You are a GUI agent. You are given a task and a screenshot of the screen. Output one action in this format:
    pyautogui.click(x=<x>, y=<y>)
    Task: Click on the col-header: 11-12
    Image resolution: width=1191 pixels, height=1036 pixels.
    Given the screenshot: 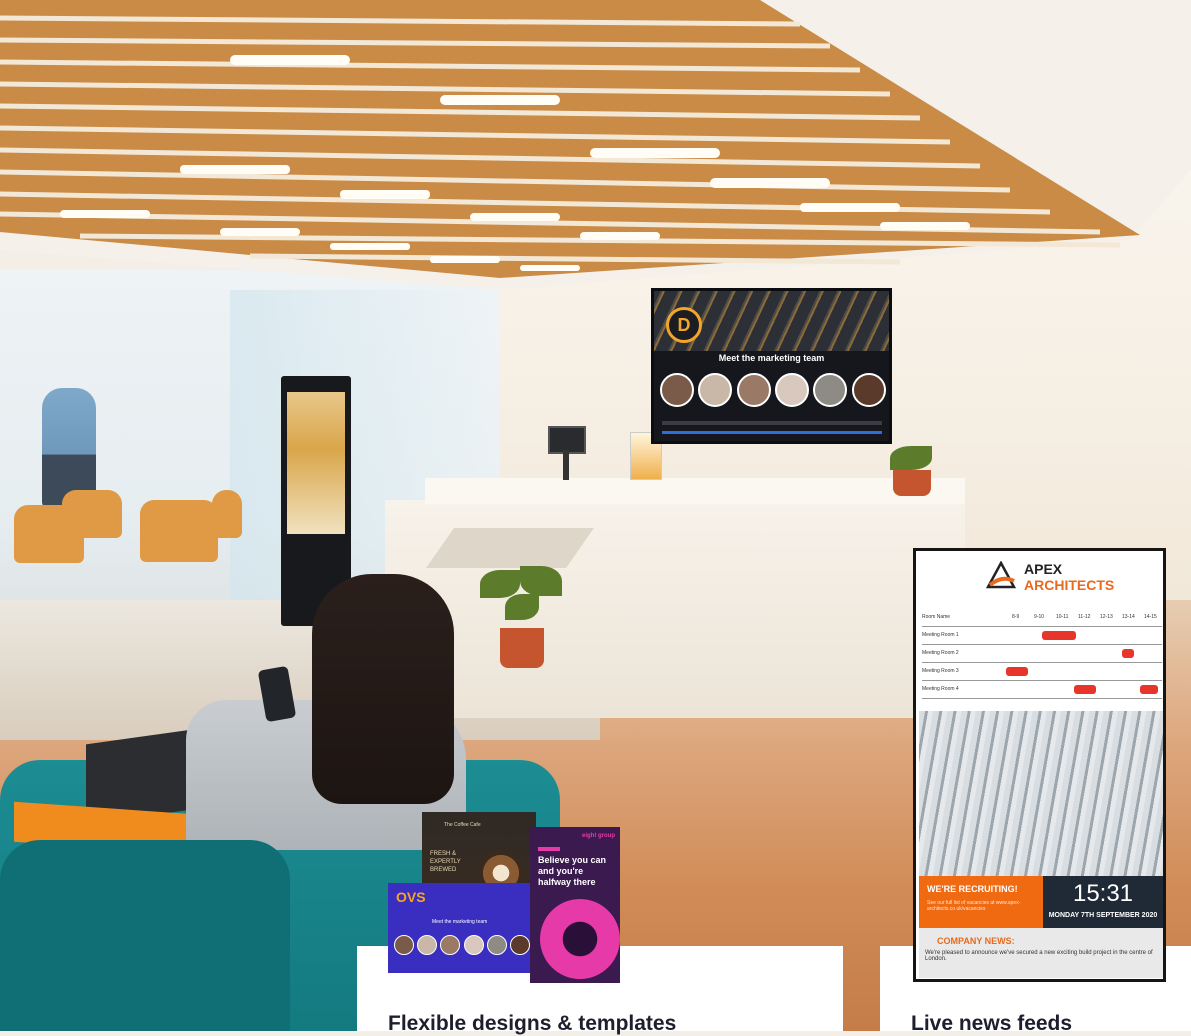 What is the action you would take?
    pyautogui.click(x=1084, y=617)
    